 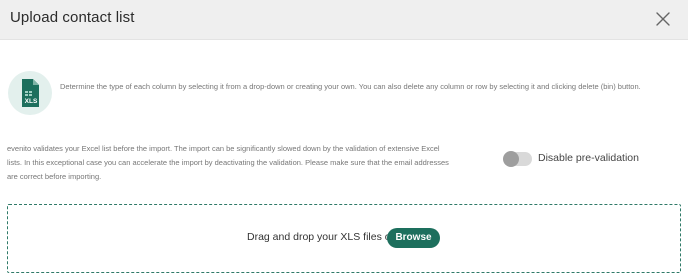 What do you see at coordinates (321, 237) in the screenshot?
I see `dropzone-text: Drag and drop your XLS files or` at bounding box center [321, 237].